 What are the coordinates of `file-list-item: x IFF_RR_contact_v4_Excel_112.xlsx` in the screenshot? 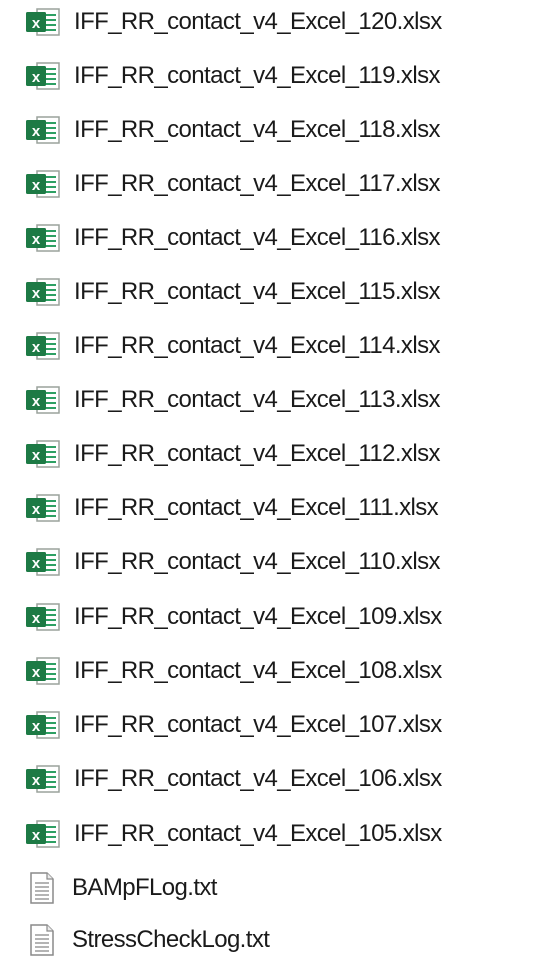 It's located at (232, 454).